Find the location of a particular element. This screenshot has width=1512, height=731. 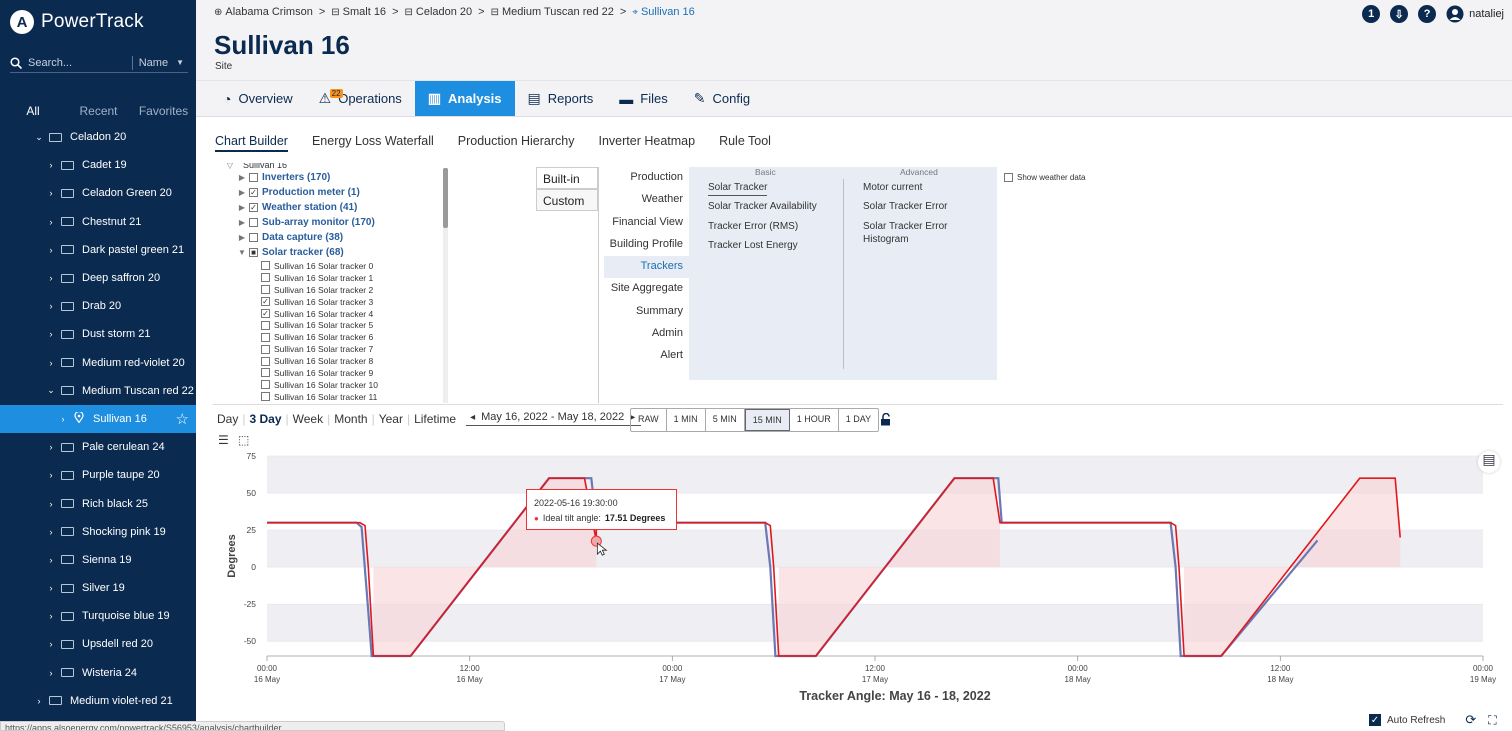

device-group: ▶ Data capture (38) is located at coordinates (337, 237).